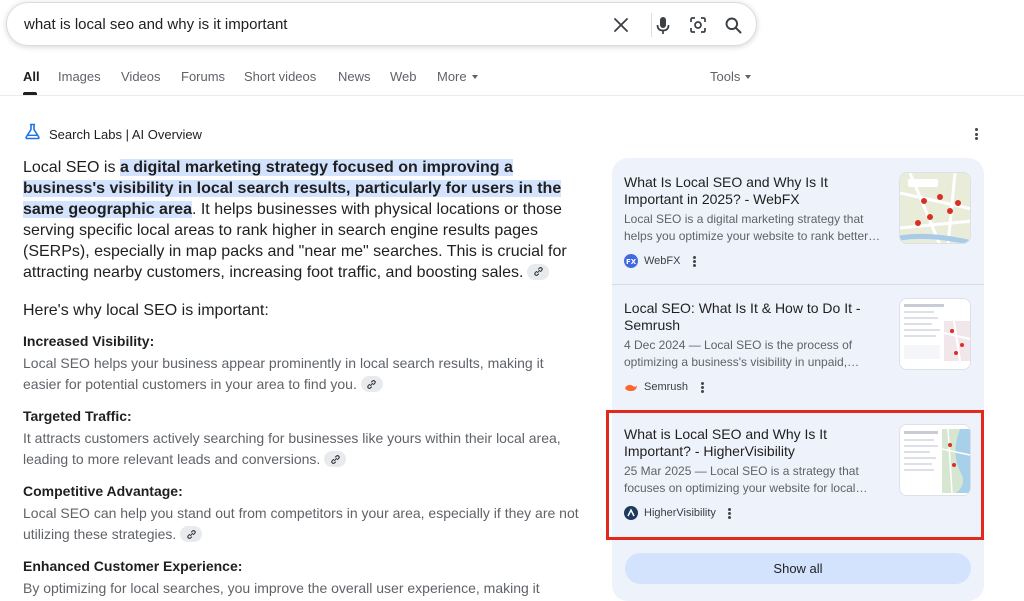 The height and width of the screenshot is (601, 1024). Describe the element at coordinates (79, 76) in the screenshot. I see `tab-images: Images` at that location.